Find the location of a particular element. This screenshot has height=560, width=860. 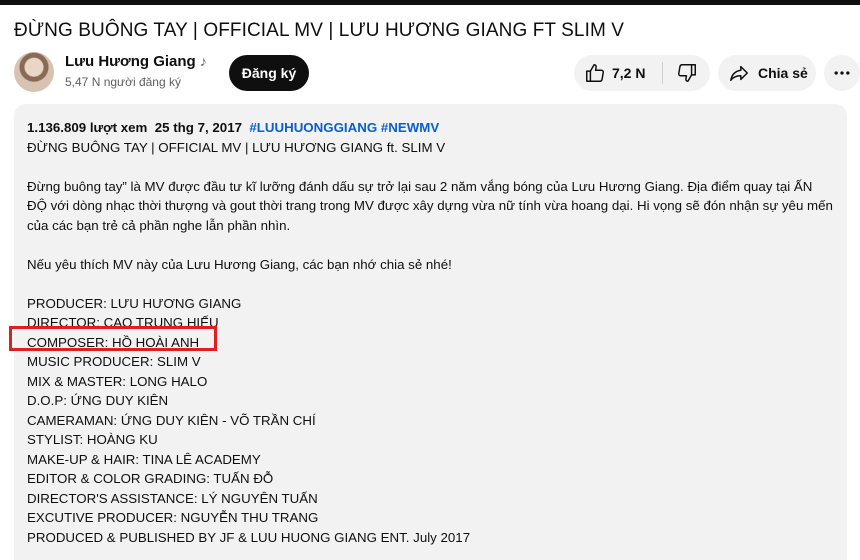

more-horizontal-icon is located at coordinates (842, 73).